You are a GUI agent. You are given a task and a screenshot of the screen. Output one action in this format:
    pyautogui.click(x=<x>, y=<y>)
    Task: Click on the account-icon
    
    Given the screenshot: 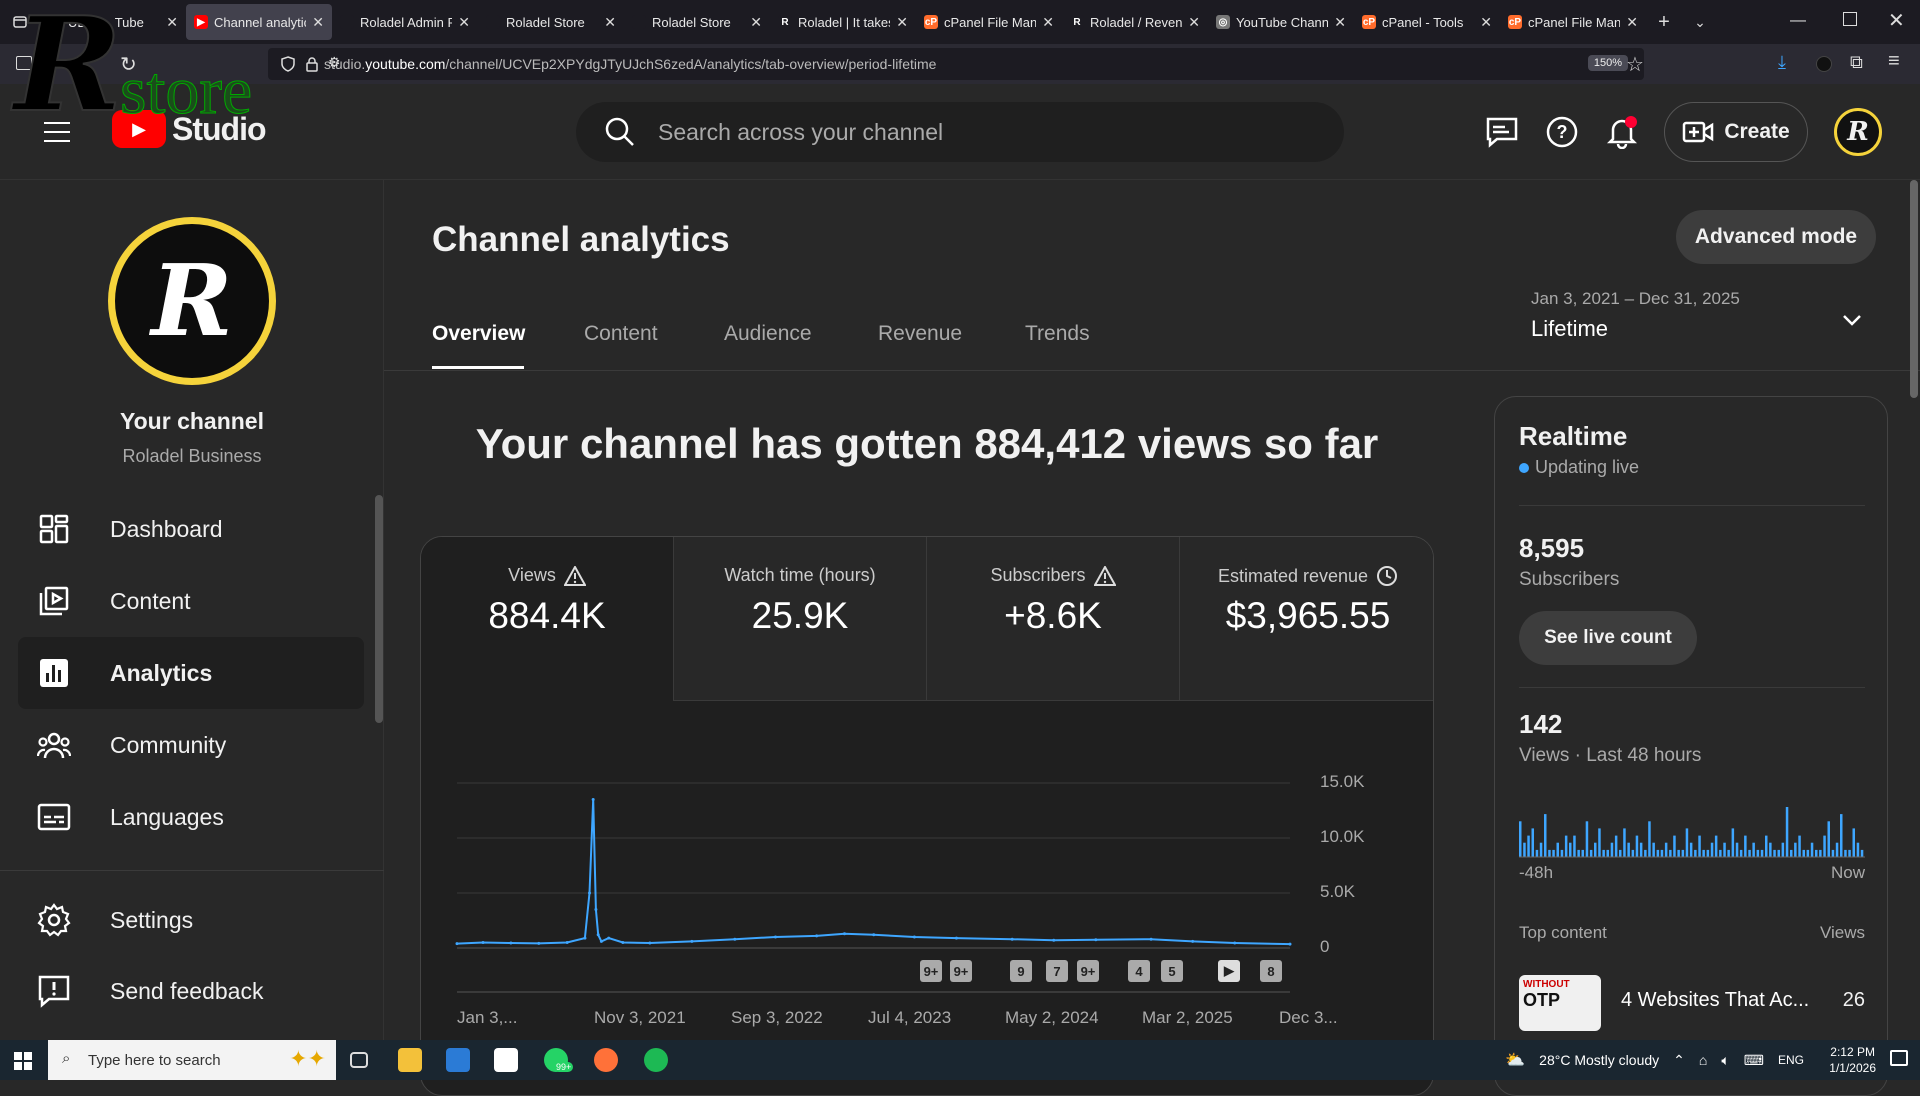 What is the action you would take?
    pyautogui.click(x=1824, y=64)
    